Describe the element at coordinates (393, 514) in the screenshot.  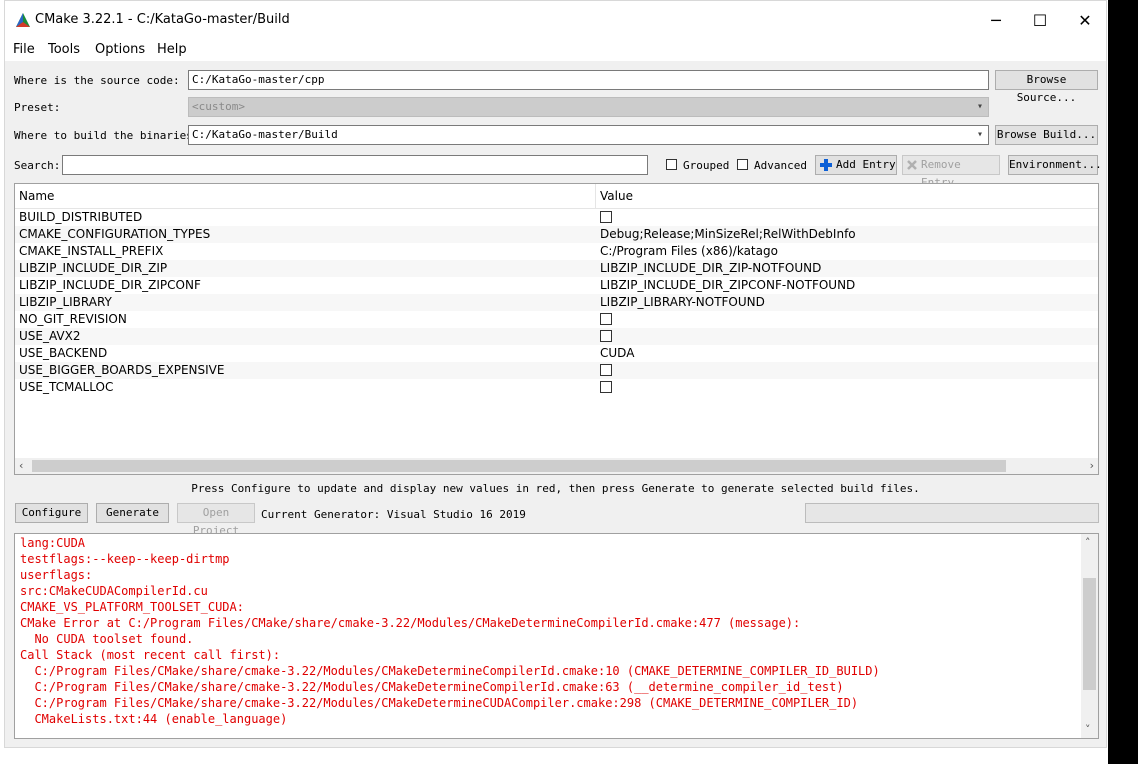
I see `current-generator: Current Generator: Visual Studio 16 2019` at that location.